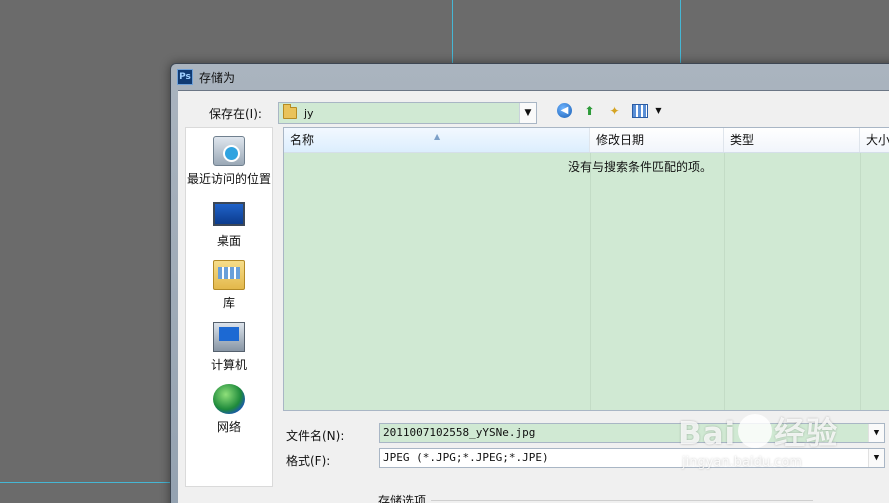 The width and height of the screenshot is (889, 503). Describe the element at coordinates (632, 433) in the screenshot. I see `filename-input: 2011007102558_yYSNe.jpg ▼` at that location.